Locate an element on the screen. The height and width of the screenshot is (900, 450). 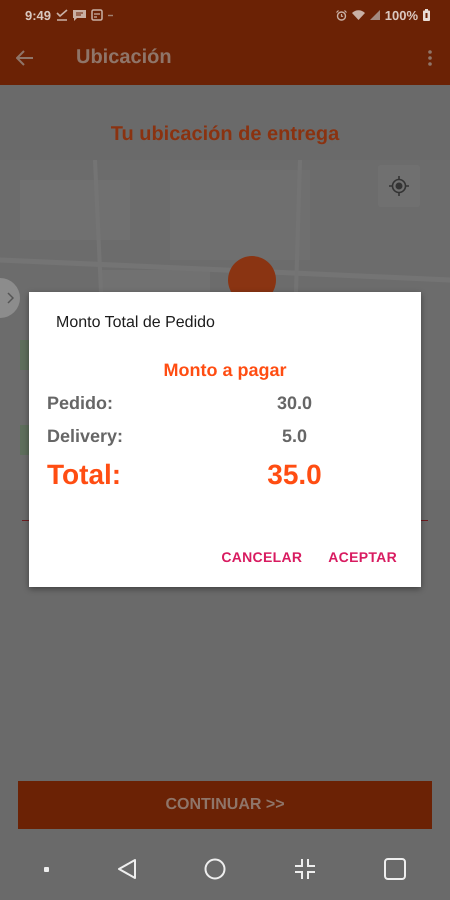
dialog-button: CANCELAR is located at coordinates (261, 557).